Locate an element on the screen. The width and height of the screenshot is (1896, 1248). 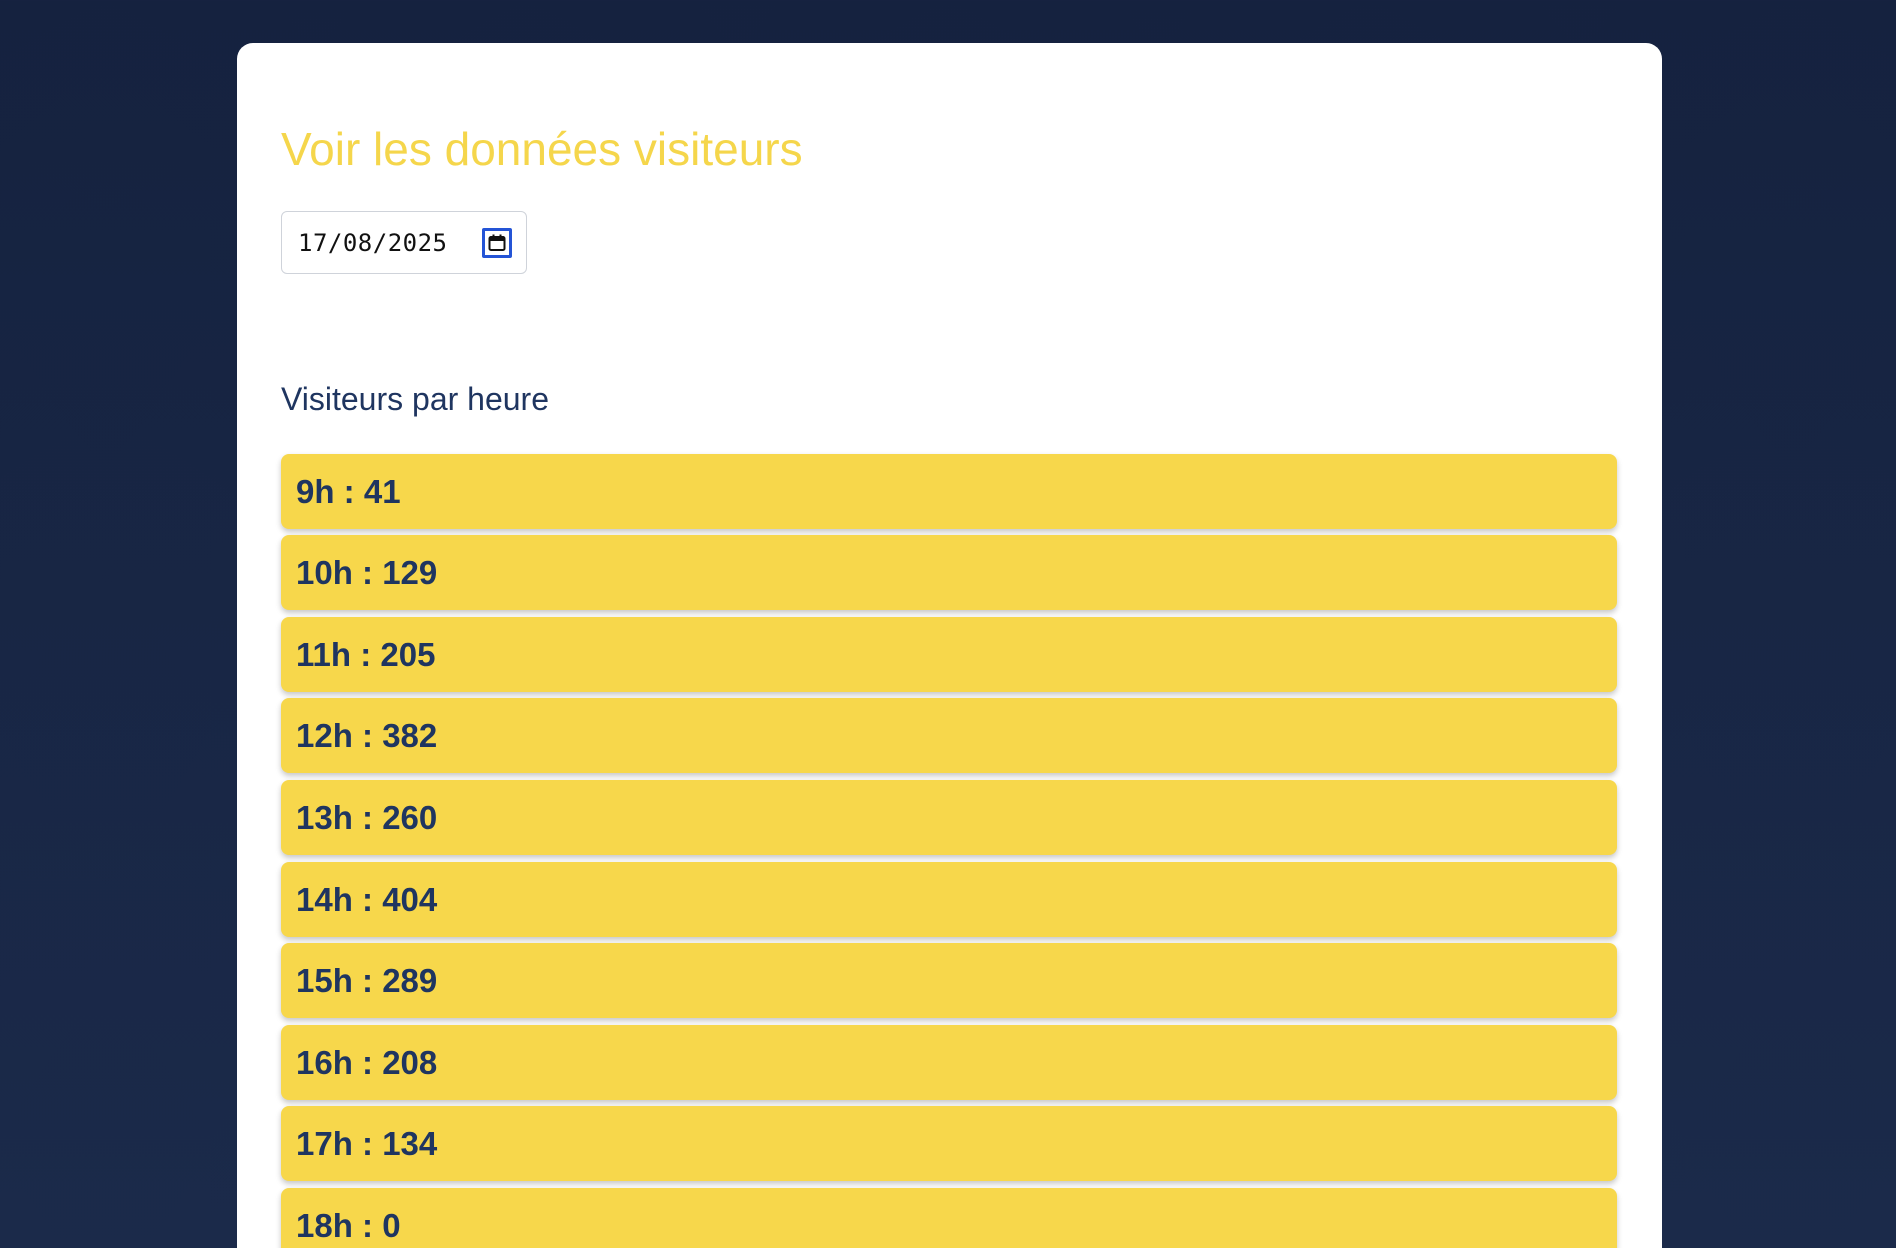
hour-label: 13h : 260 is located at coordinates (367, 817).